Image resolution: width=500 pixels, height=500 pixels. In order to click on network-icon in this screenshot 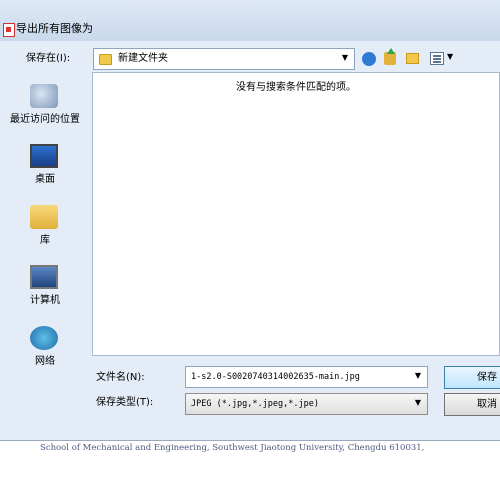, I will do `click(44, 338)`.